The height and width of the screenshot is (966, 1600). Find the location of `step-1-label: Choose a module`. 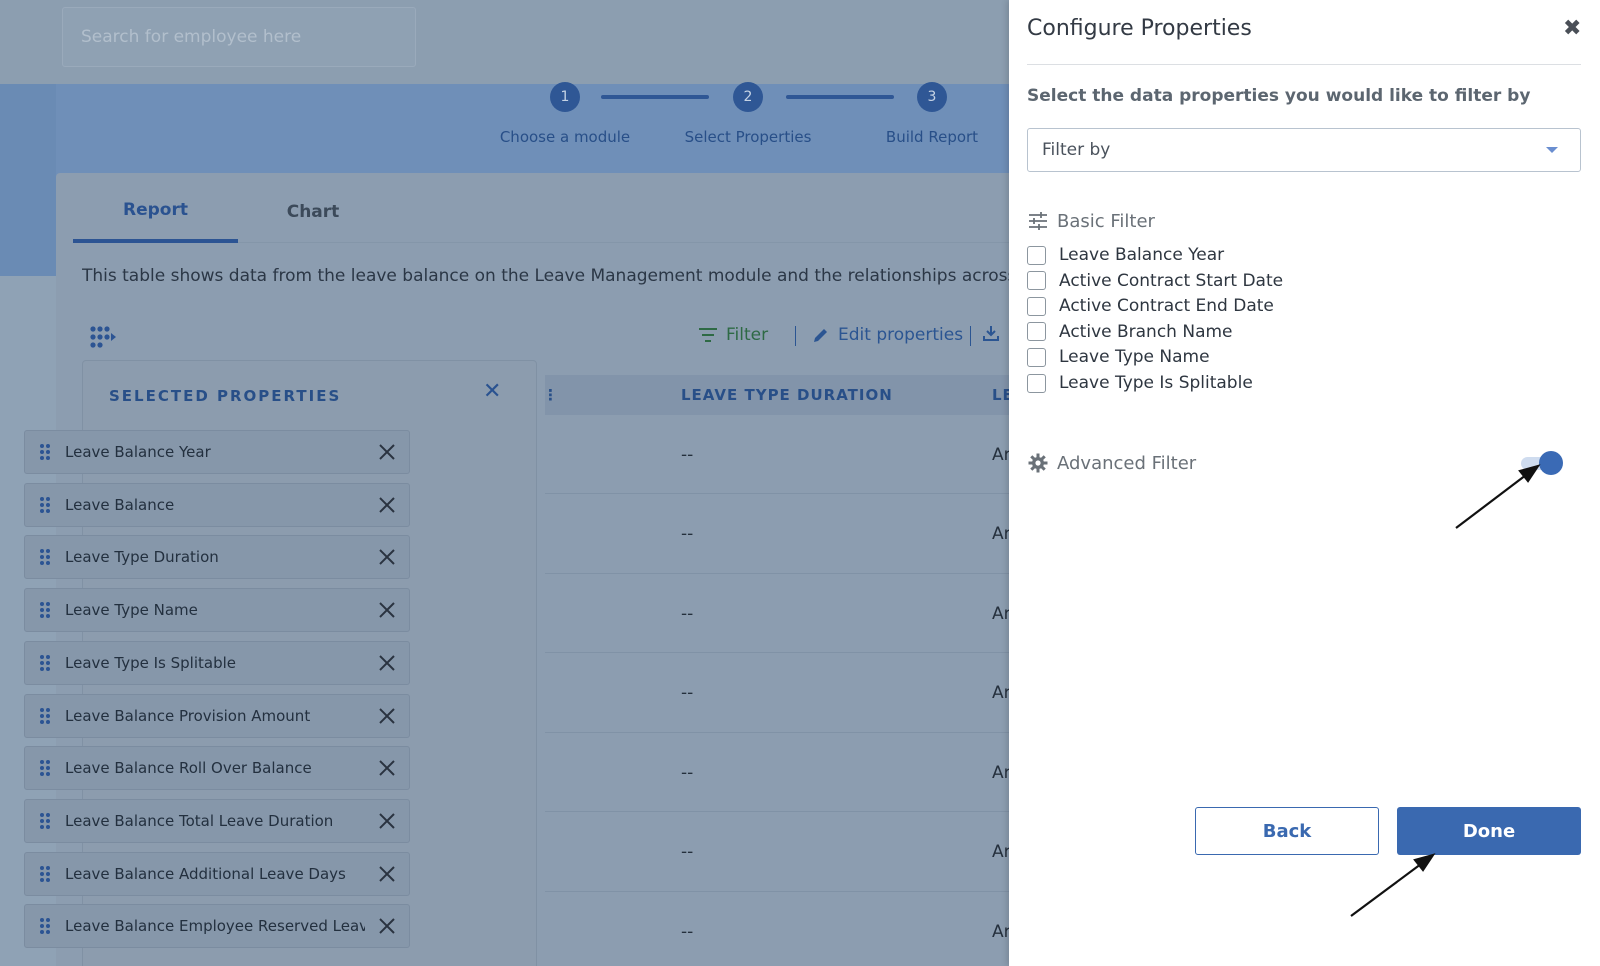

step-1-label: Choose a module is located at coordinates (565, 137).